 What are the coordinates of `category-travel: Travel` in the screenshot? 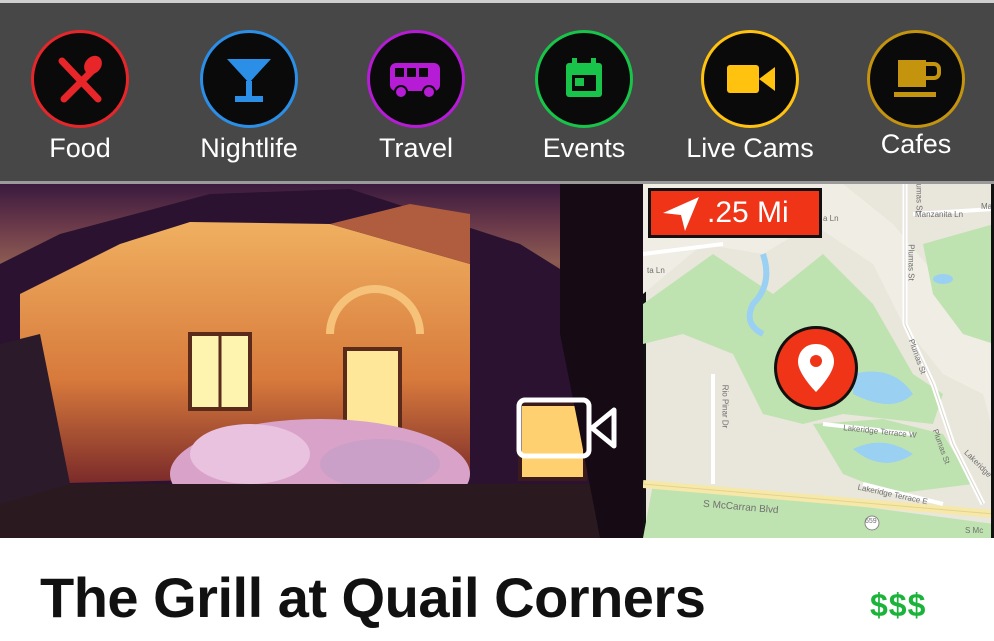 It's located at (416, 93).